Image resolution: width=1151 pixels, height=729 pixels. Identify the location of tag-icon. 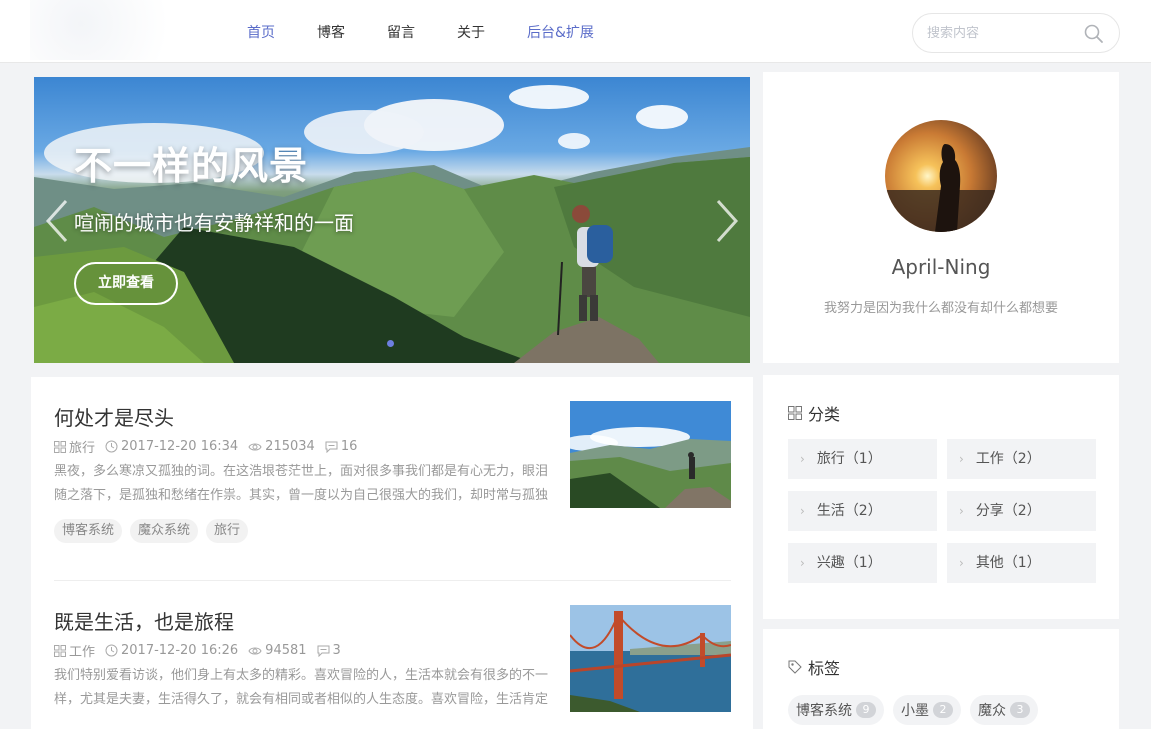
(795, 667).